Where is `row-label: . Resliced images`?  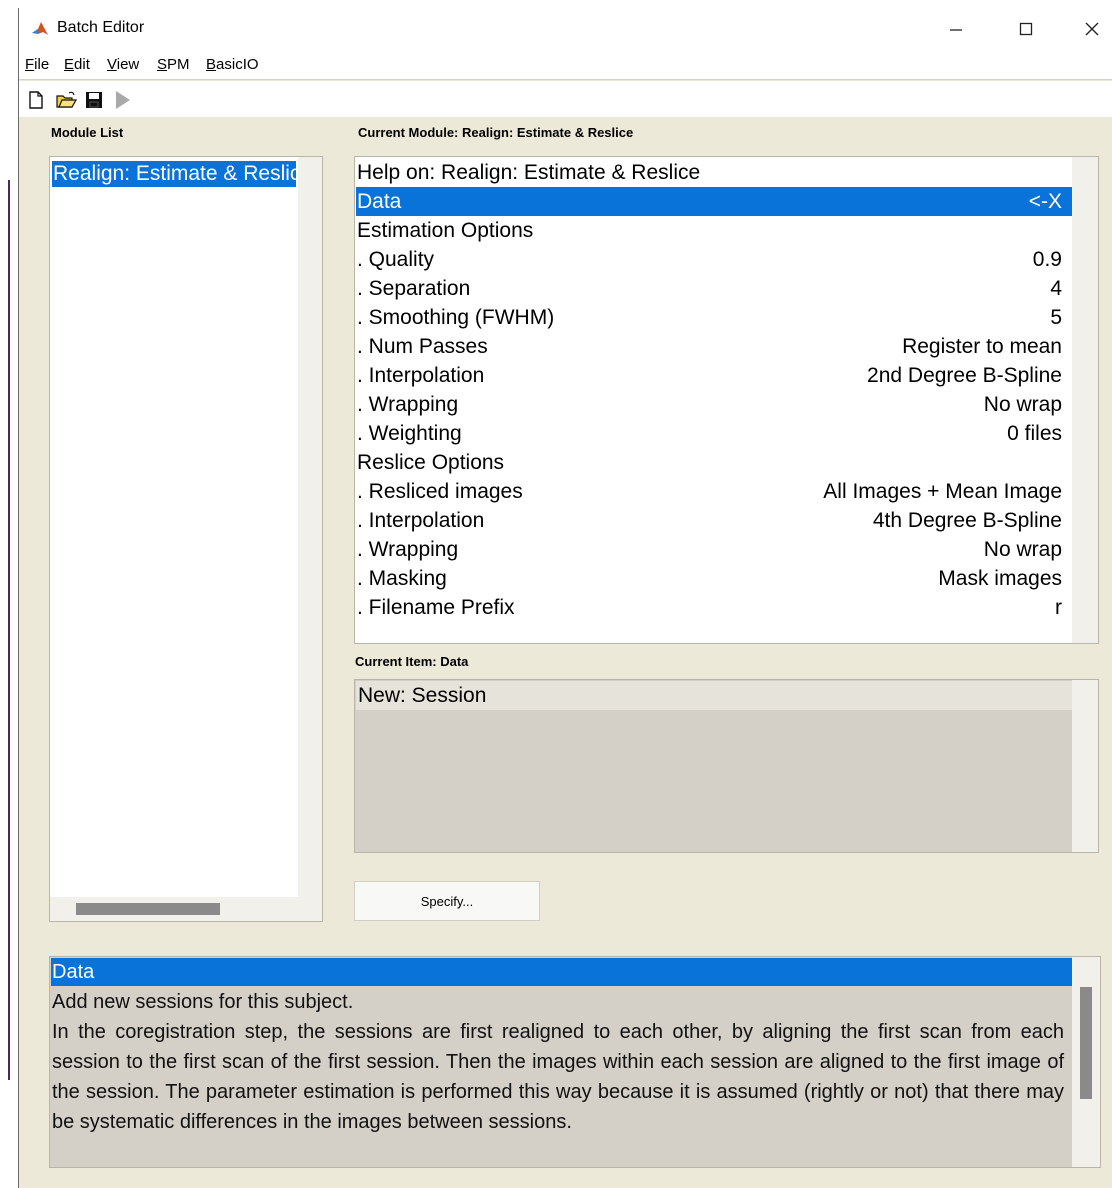 row-label: . Resliced images is located at coordinates (440, 491).